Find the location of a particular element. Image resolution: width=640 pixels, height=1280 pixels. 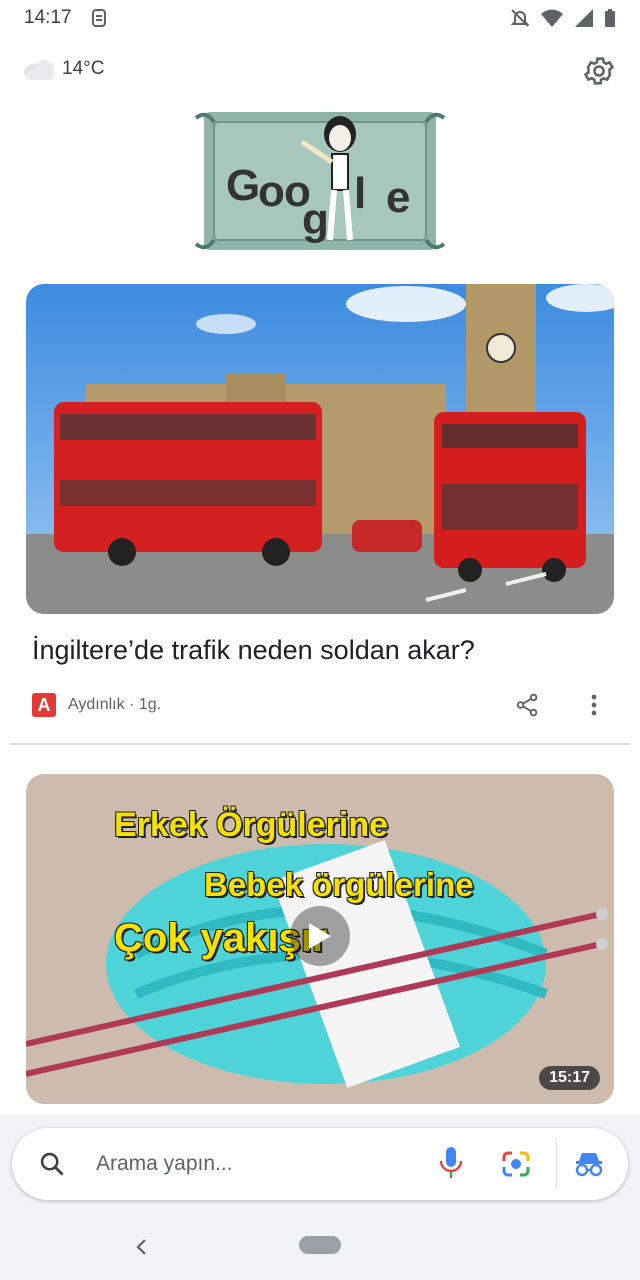

source-logo-icon: A is located at coordinates (44, 705).